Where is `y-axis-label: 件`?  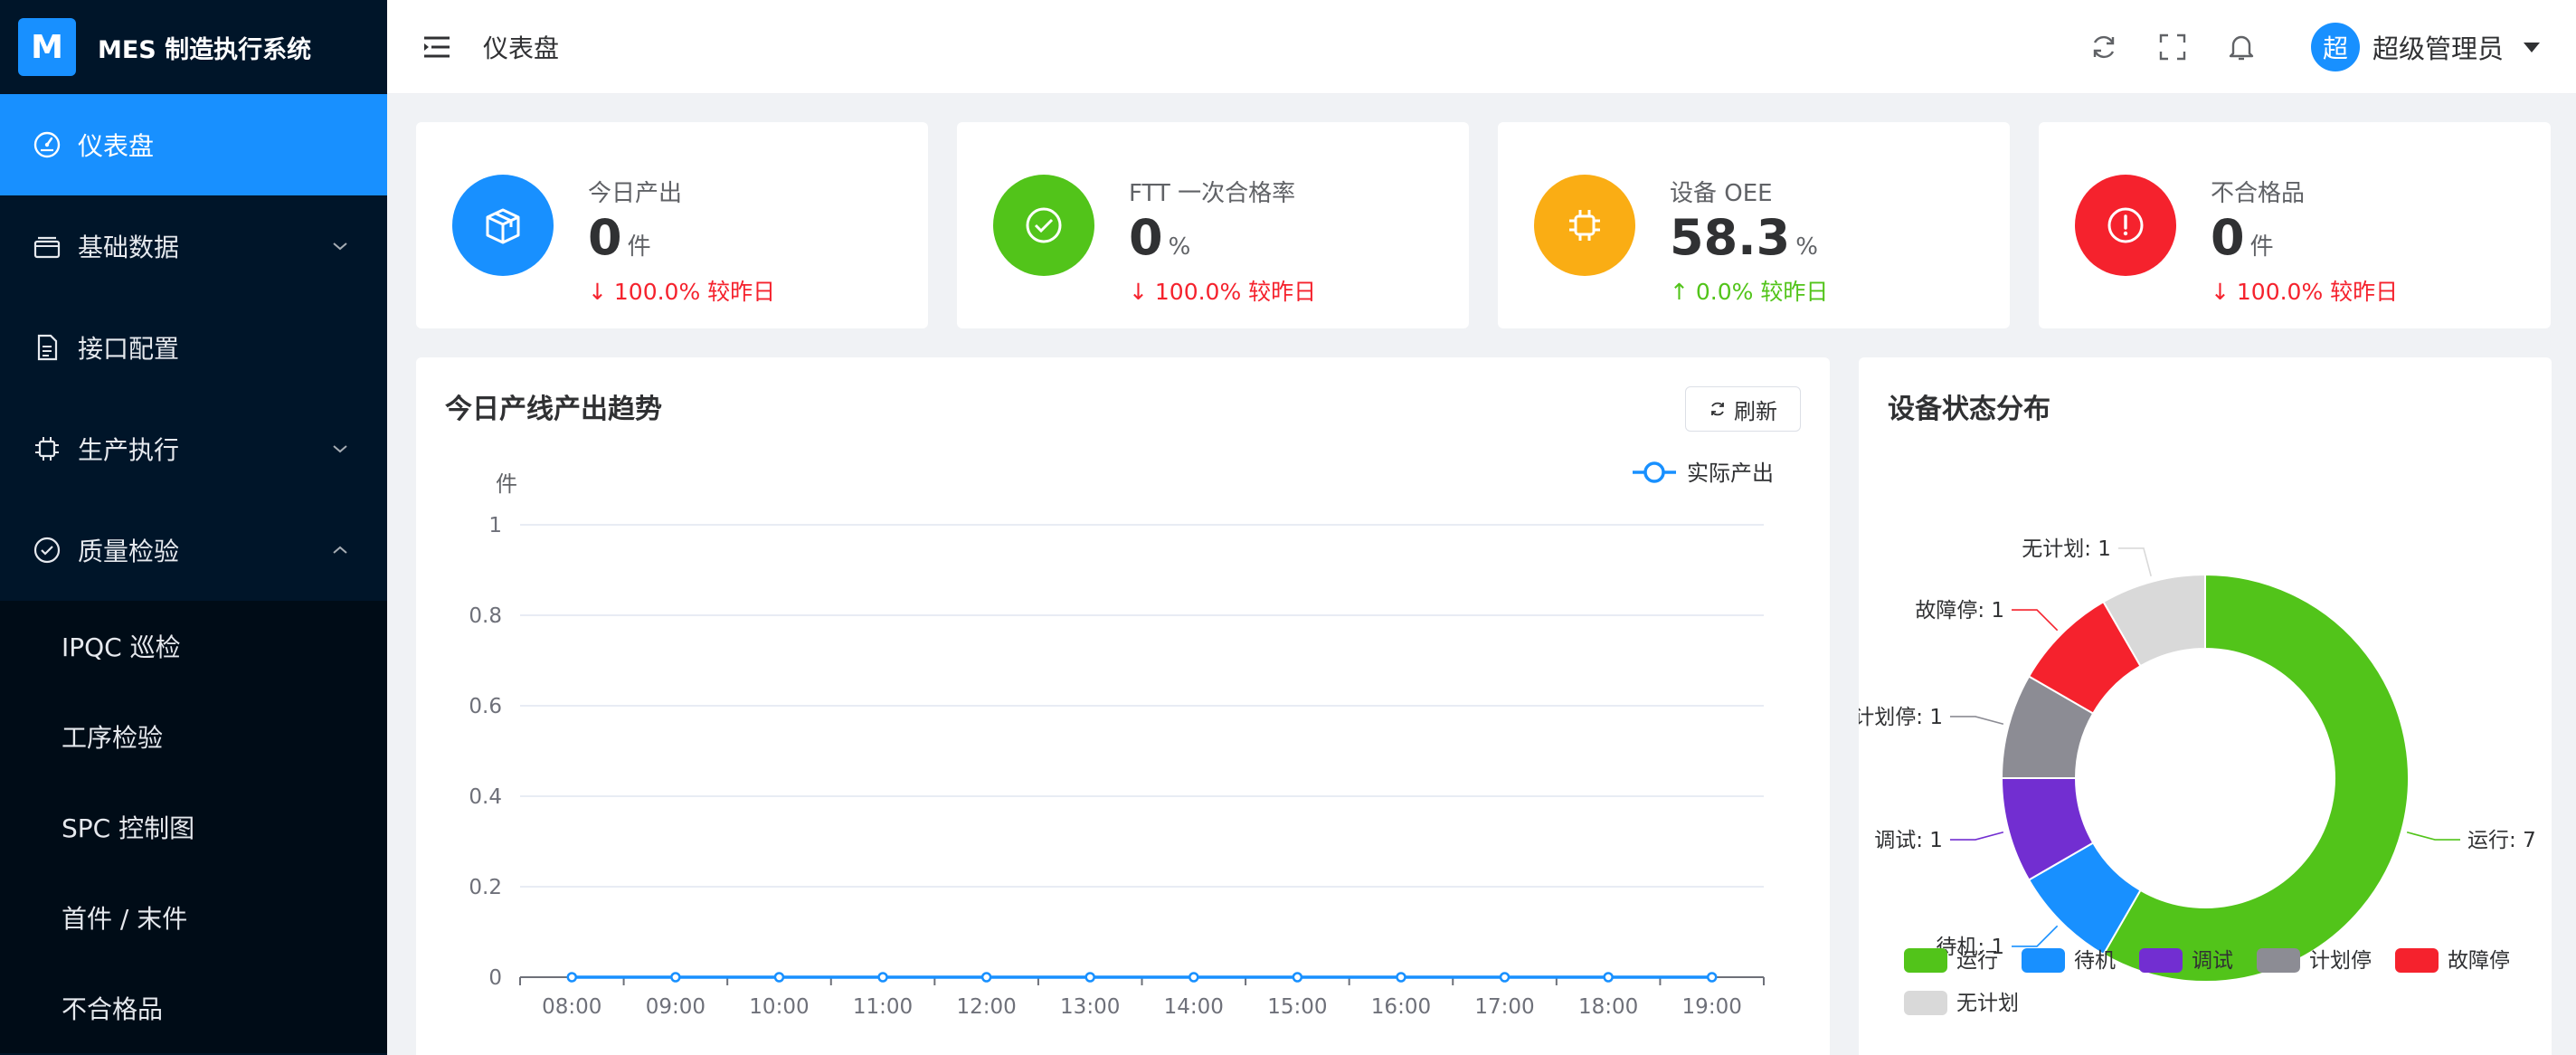 y-axis-label: 件 is located at coordinates (506, 484).